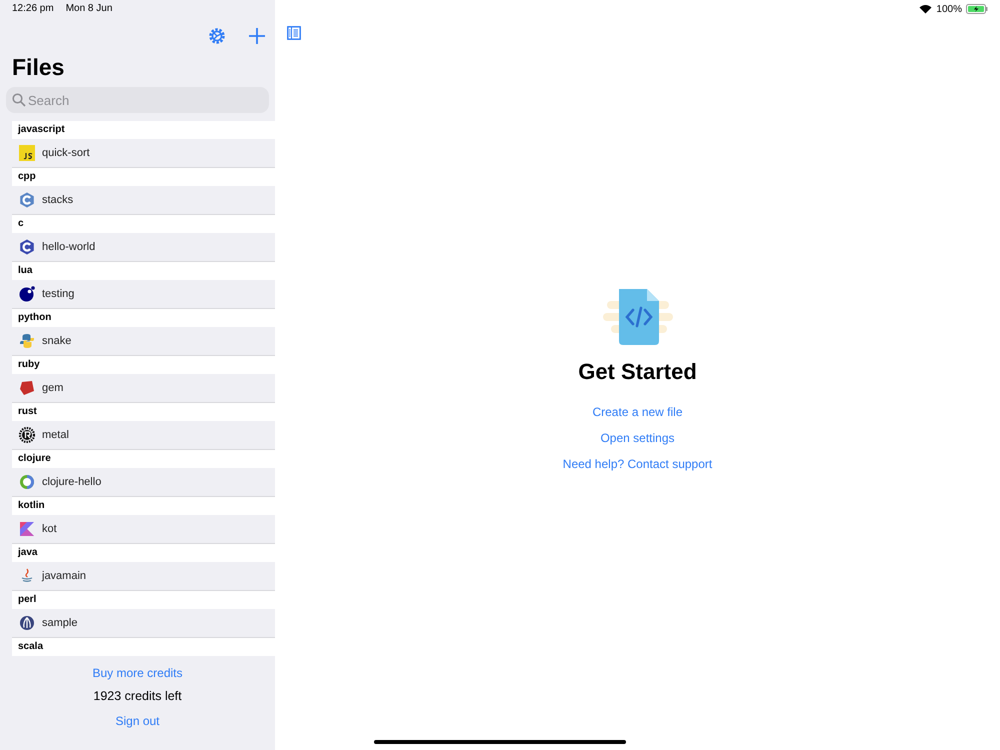 The image size is (1000, 750). Describe the element at coordinates (27, 576) in the screenshot. I see `java-language-icon` at that location.